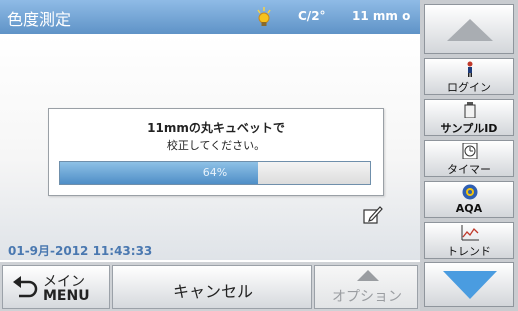  What do you see at coordinates (56, 287) in the screenshot?
I see `main-menu-button: メイン MENU` at bounding box center [56, 287].